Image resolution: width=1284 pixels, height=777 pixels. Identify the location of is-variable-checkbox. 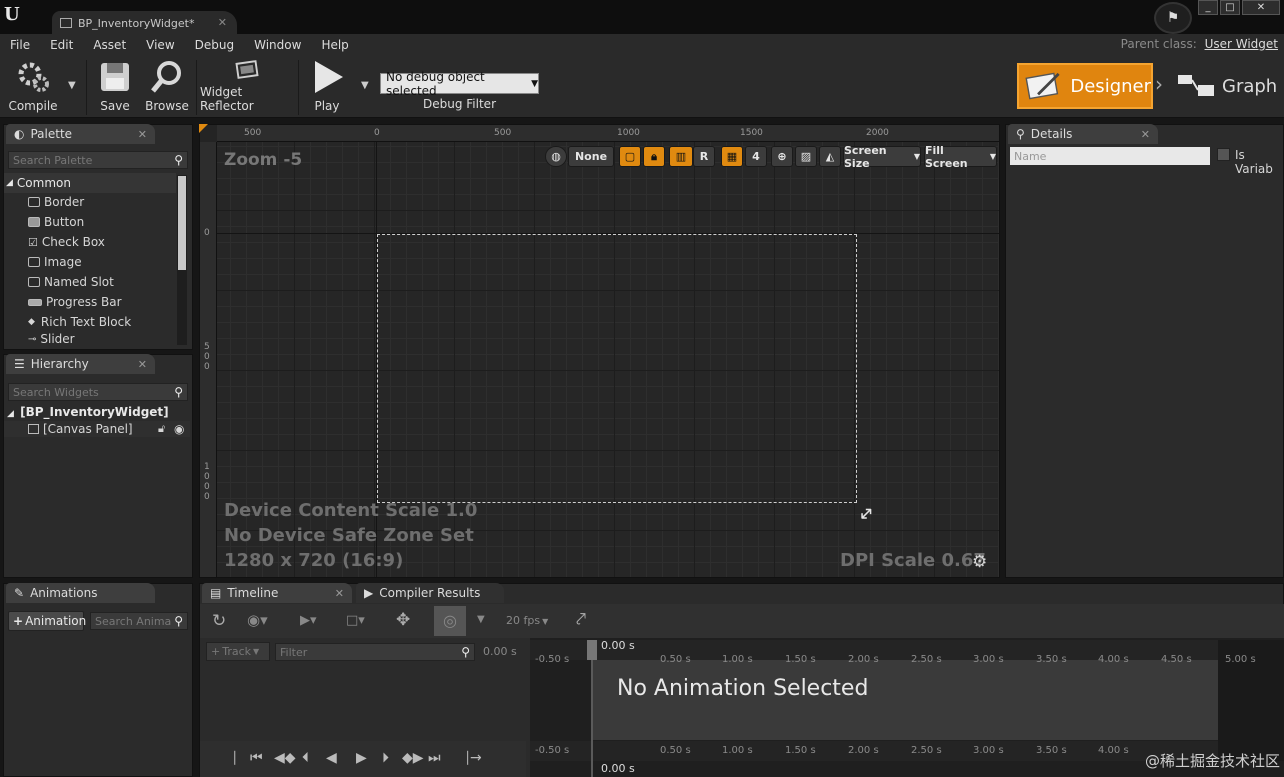
(1223, 154).